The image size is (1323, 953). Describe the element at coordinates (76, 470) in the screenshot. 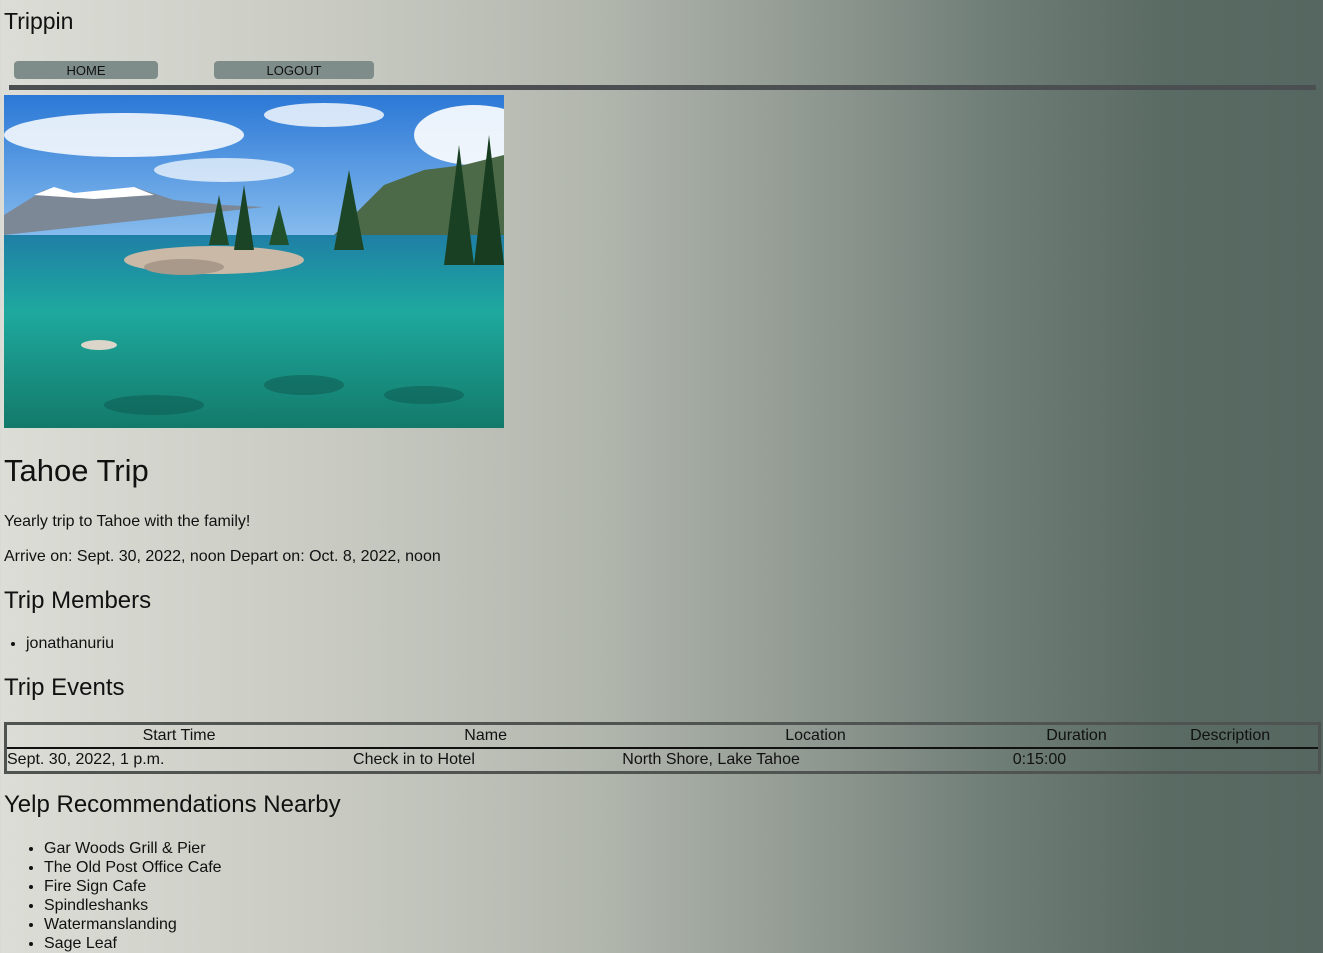

I see `trip-title: Tahoe Trip` at that location.